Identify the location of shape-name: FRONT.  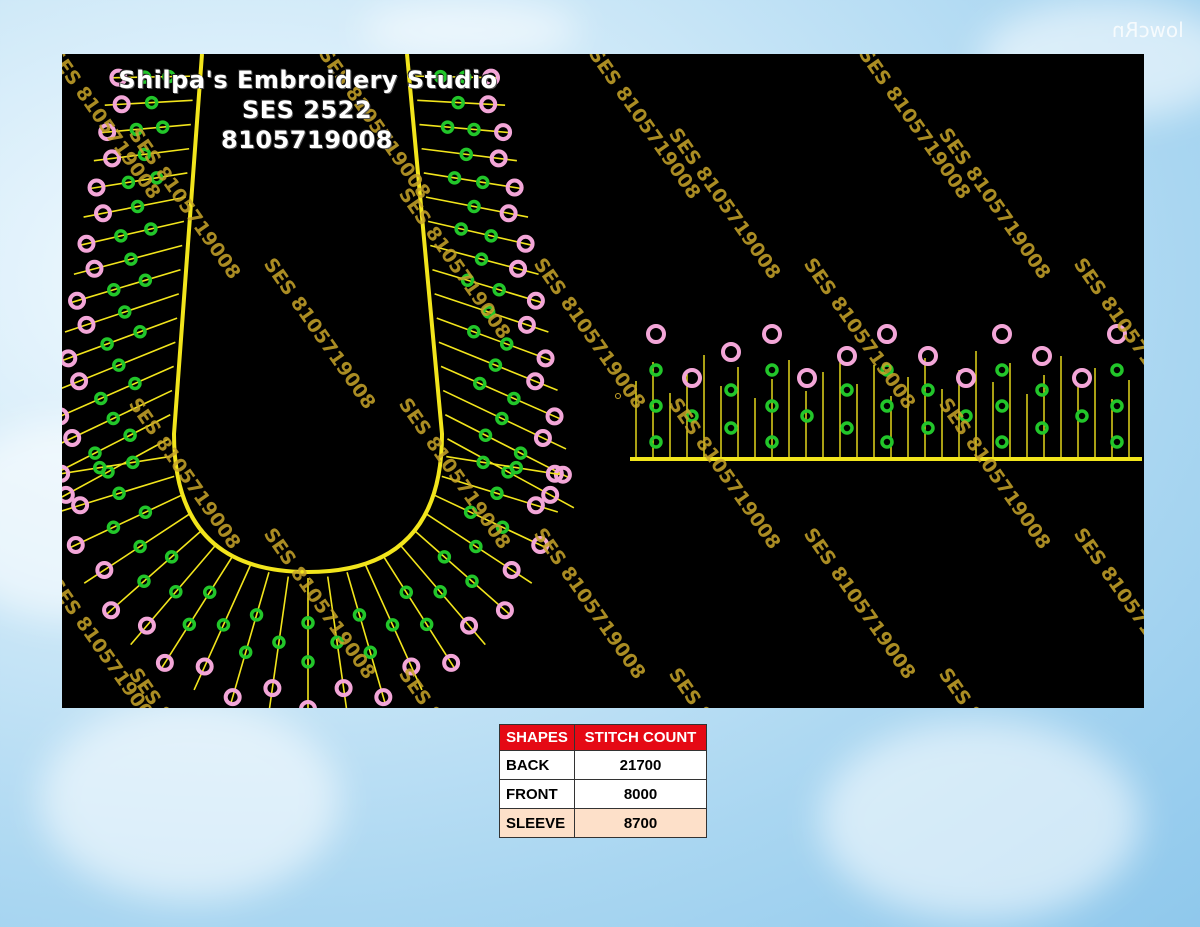
(537, 794).